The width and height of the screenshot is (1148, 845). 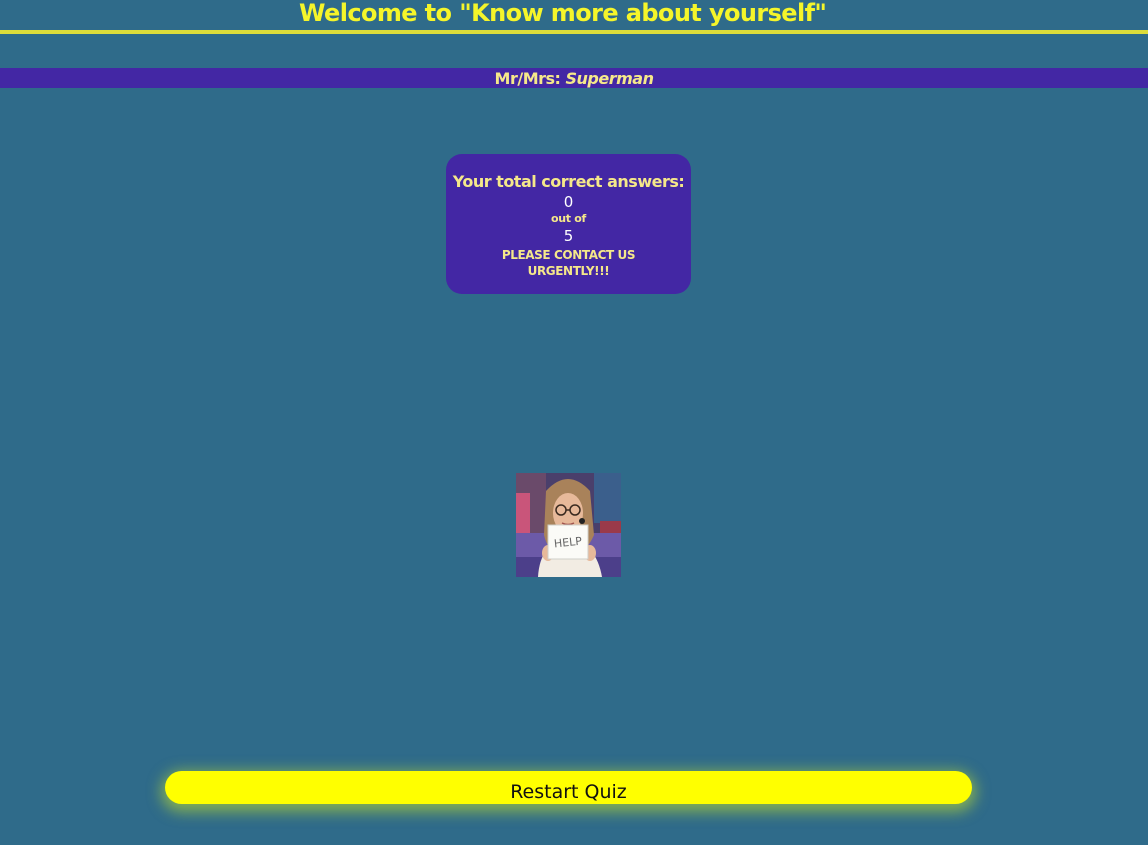 What do you see at coordinates (568, 263) in the screenshot?
I see `result-message: PLEASE CONTACT US URGENTLY!!!` at bounding box center [568, 263].